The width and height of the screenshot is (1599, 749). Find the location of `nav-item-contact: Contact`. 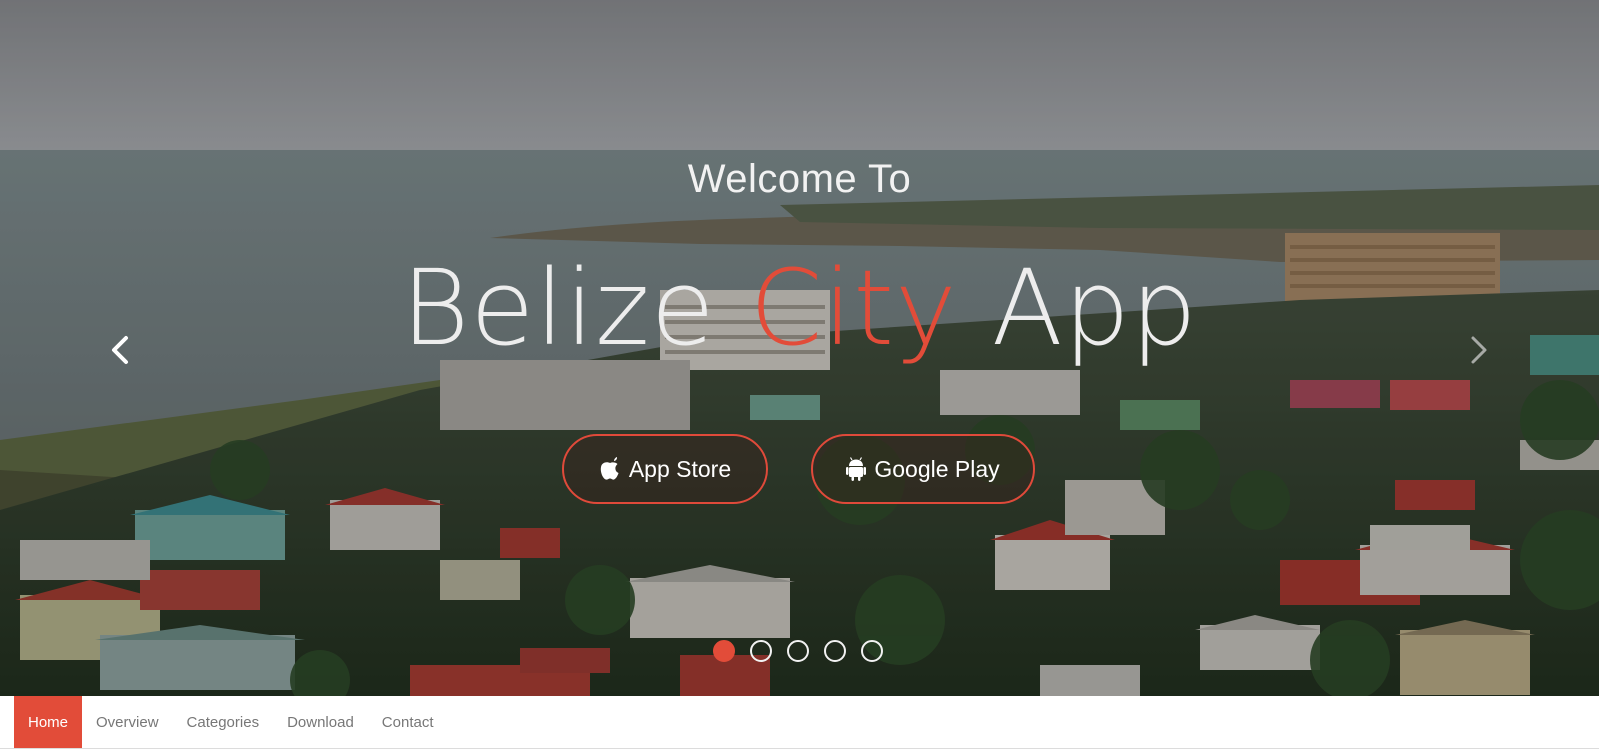

nav-item-contact: Contact is located at coordinates (408, 722).